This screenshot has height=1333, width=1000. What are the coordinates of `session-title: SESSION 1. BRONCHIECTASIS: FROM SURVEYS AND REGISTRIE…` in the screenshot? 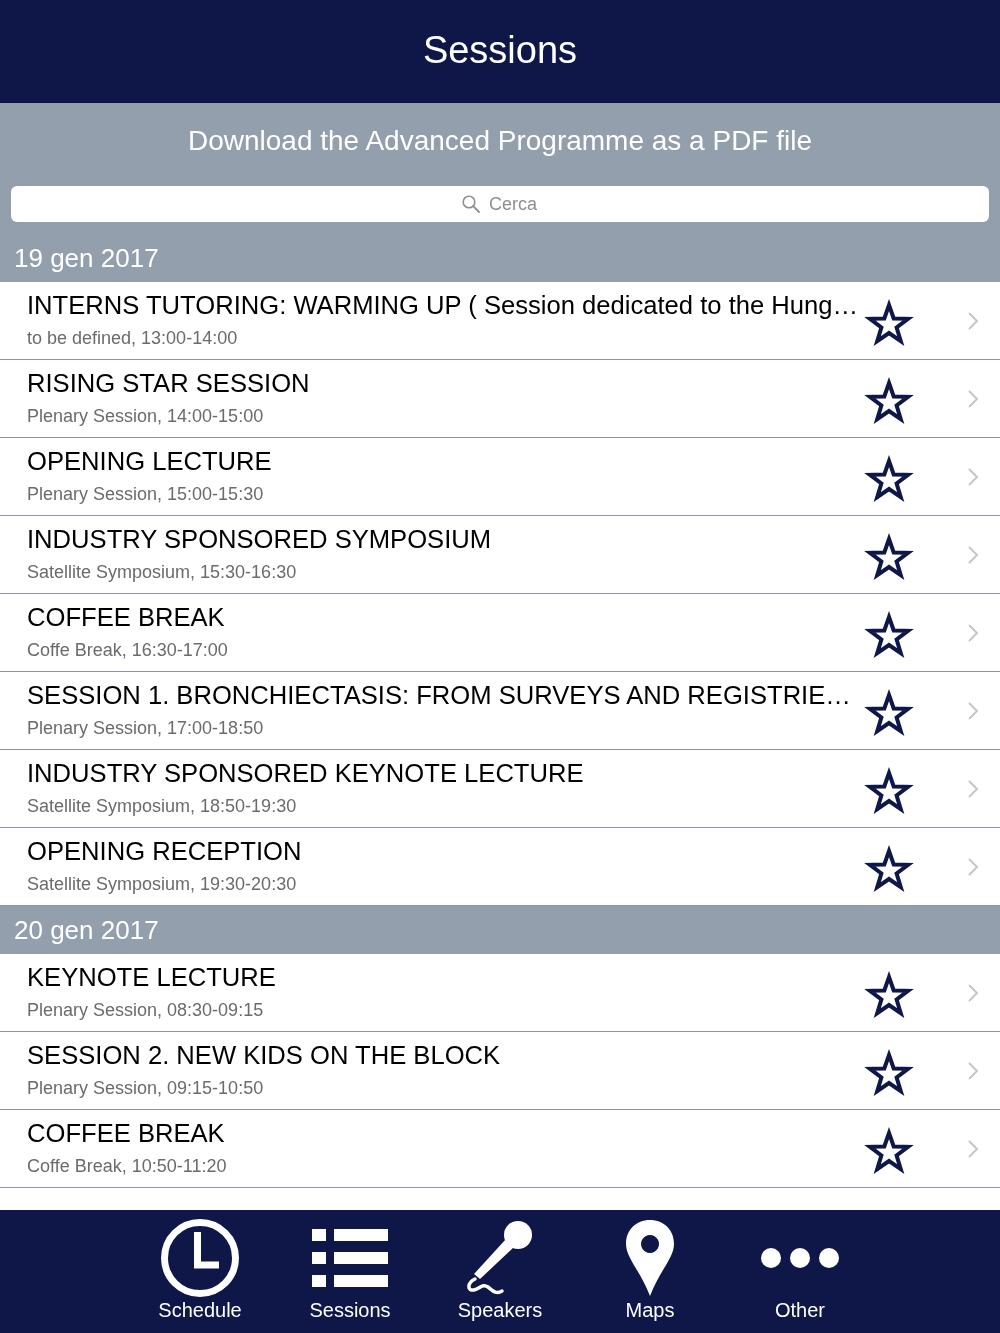 It's located at (439, 695).